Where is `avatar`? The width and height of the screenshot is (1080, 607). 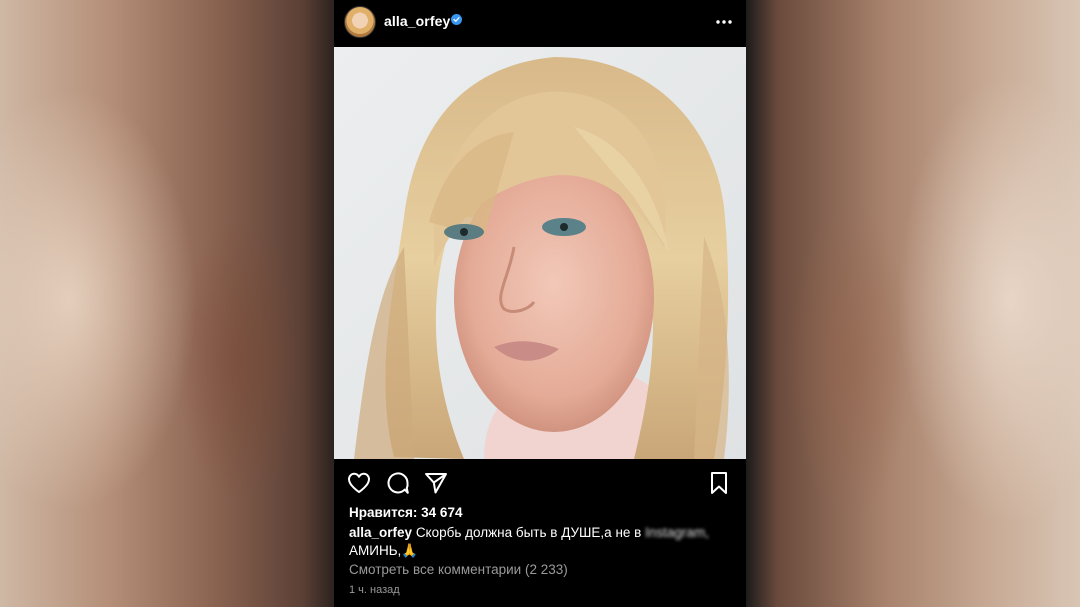 avatar is located at coordinates (360, 22).